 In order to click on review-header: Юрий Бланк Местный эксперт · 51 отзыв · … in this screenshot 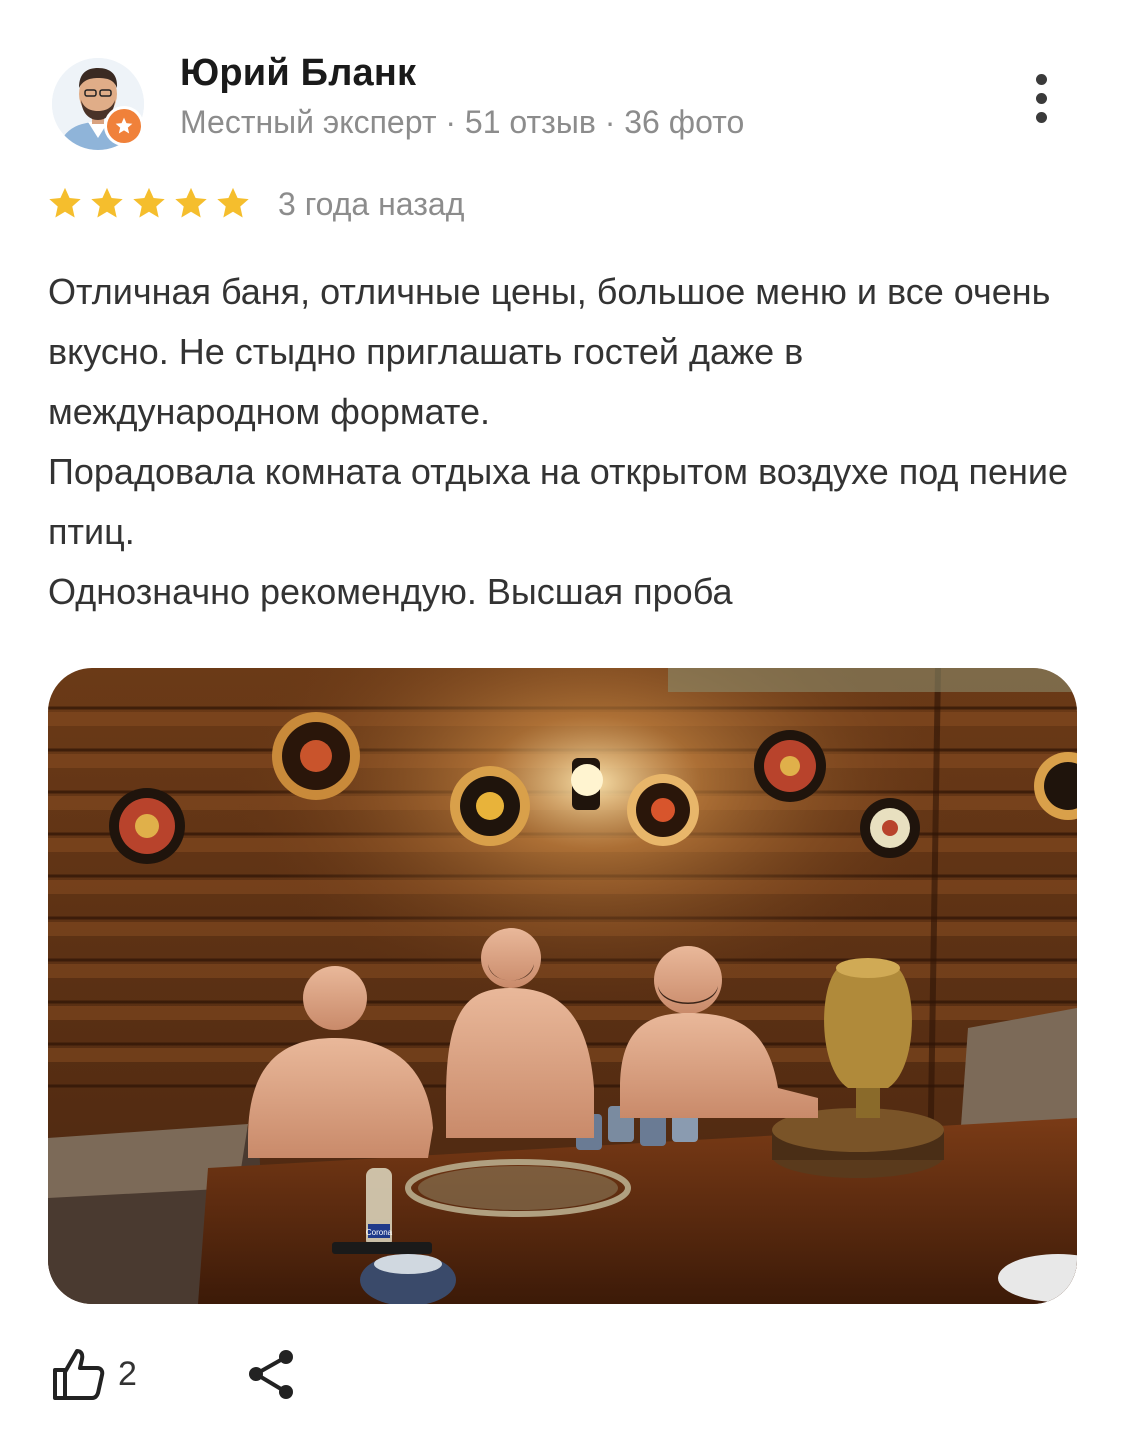, I will do `click(562, 80)`.